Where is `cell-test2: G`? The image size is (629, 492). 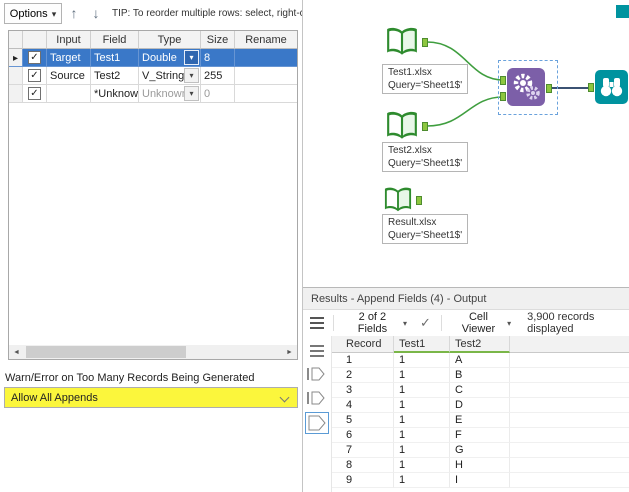
cell-test2: G is located at coordinates (480, 450).